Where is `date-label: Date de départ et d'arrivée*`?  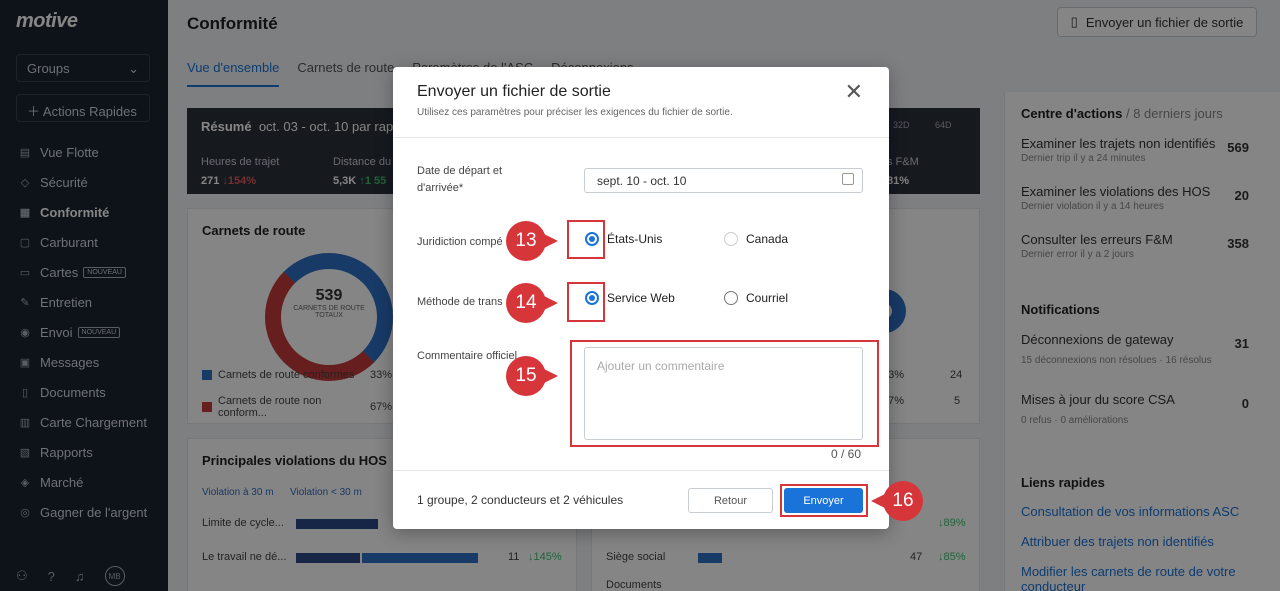
date-label: Date de départ et d'arrivée* is located at coordinates (460, 179).